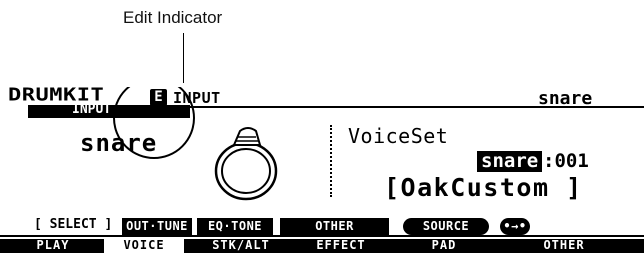 The image size is (644, 253). Describe the element at coordinates (341, 245) in the screenshot. I see `tab-effect: EFFECT` at that location.